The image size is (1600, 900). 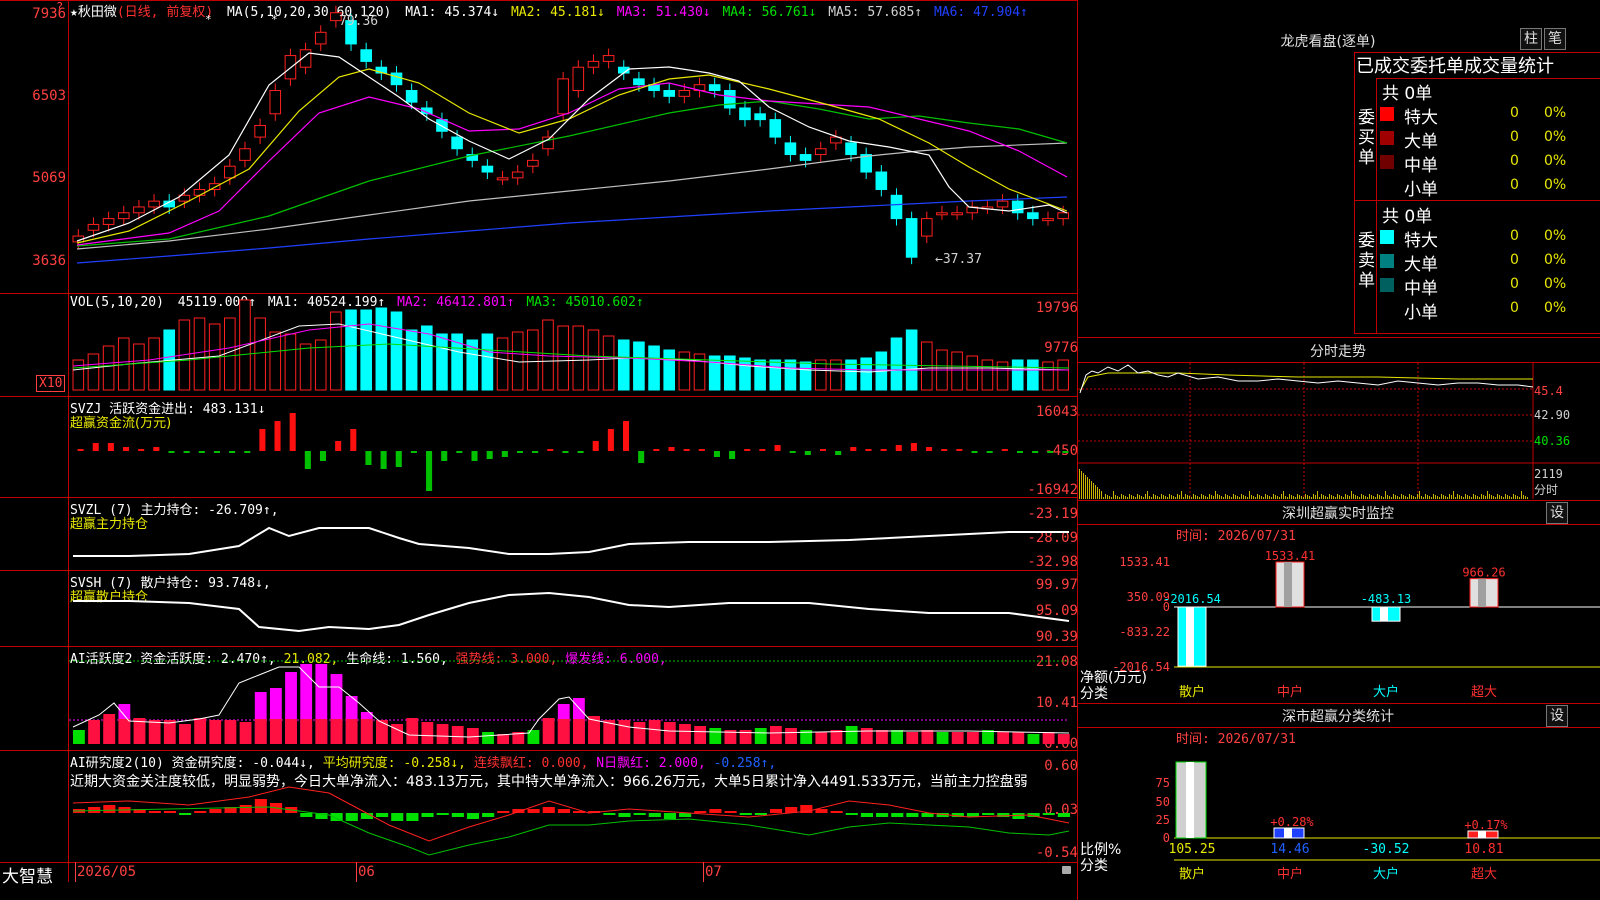 What do you see at coordinates (573, 345) in the screenshot?
I see `volume-chart` at bounding box center [573, 345].